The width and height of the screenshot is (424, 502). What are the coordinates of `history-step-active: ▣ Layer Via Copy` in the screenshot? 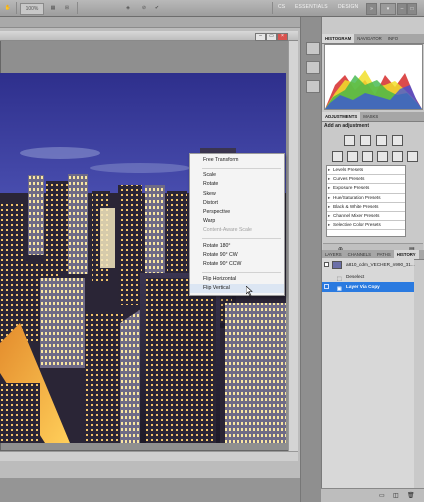 It's located at (368, 287).